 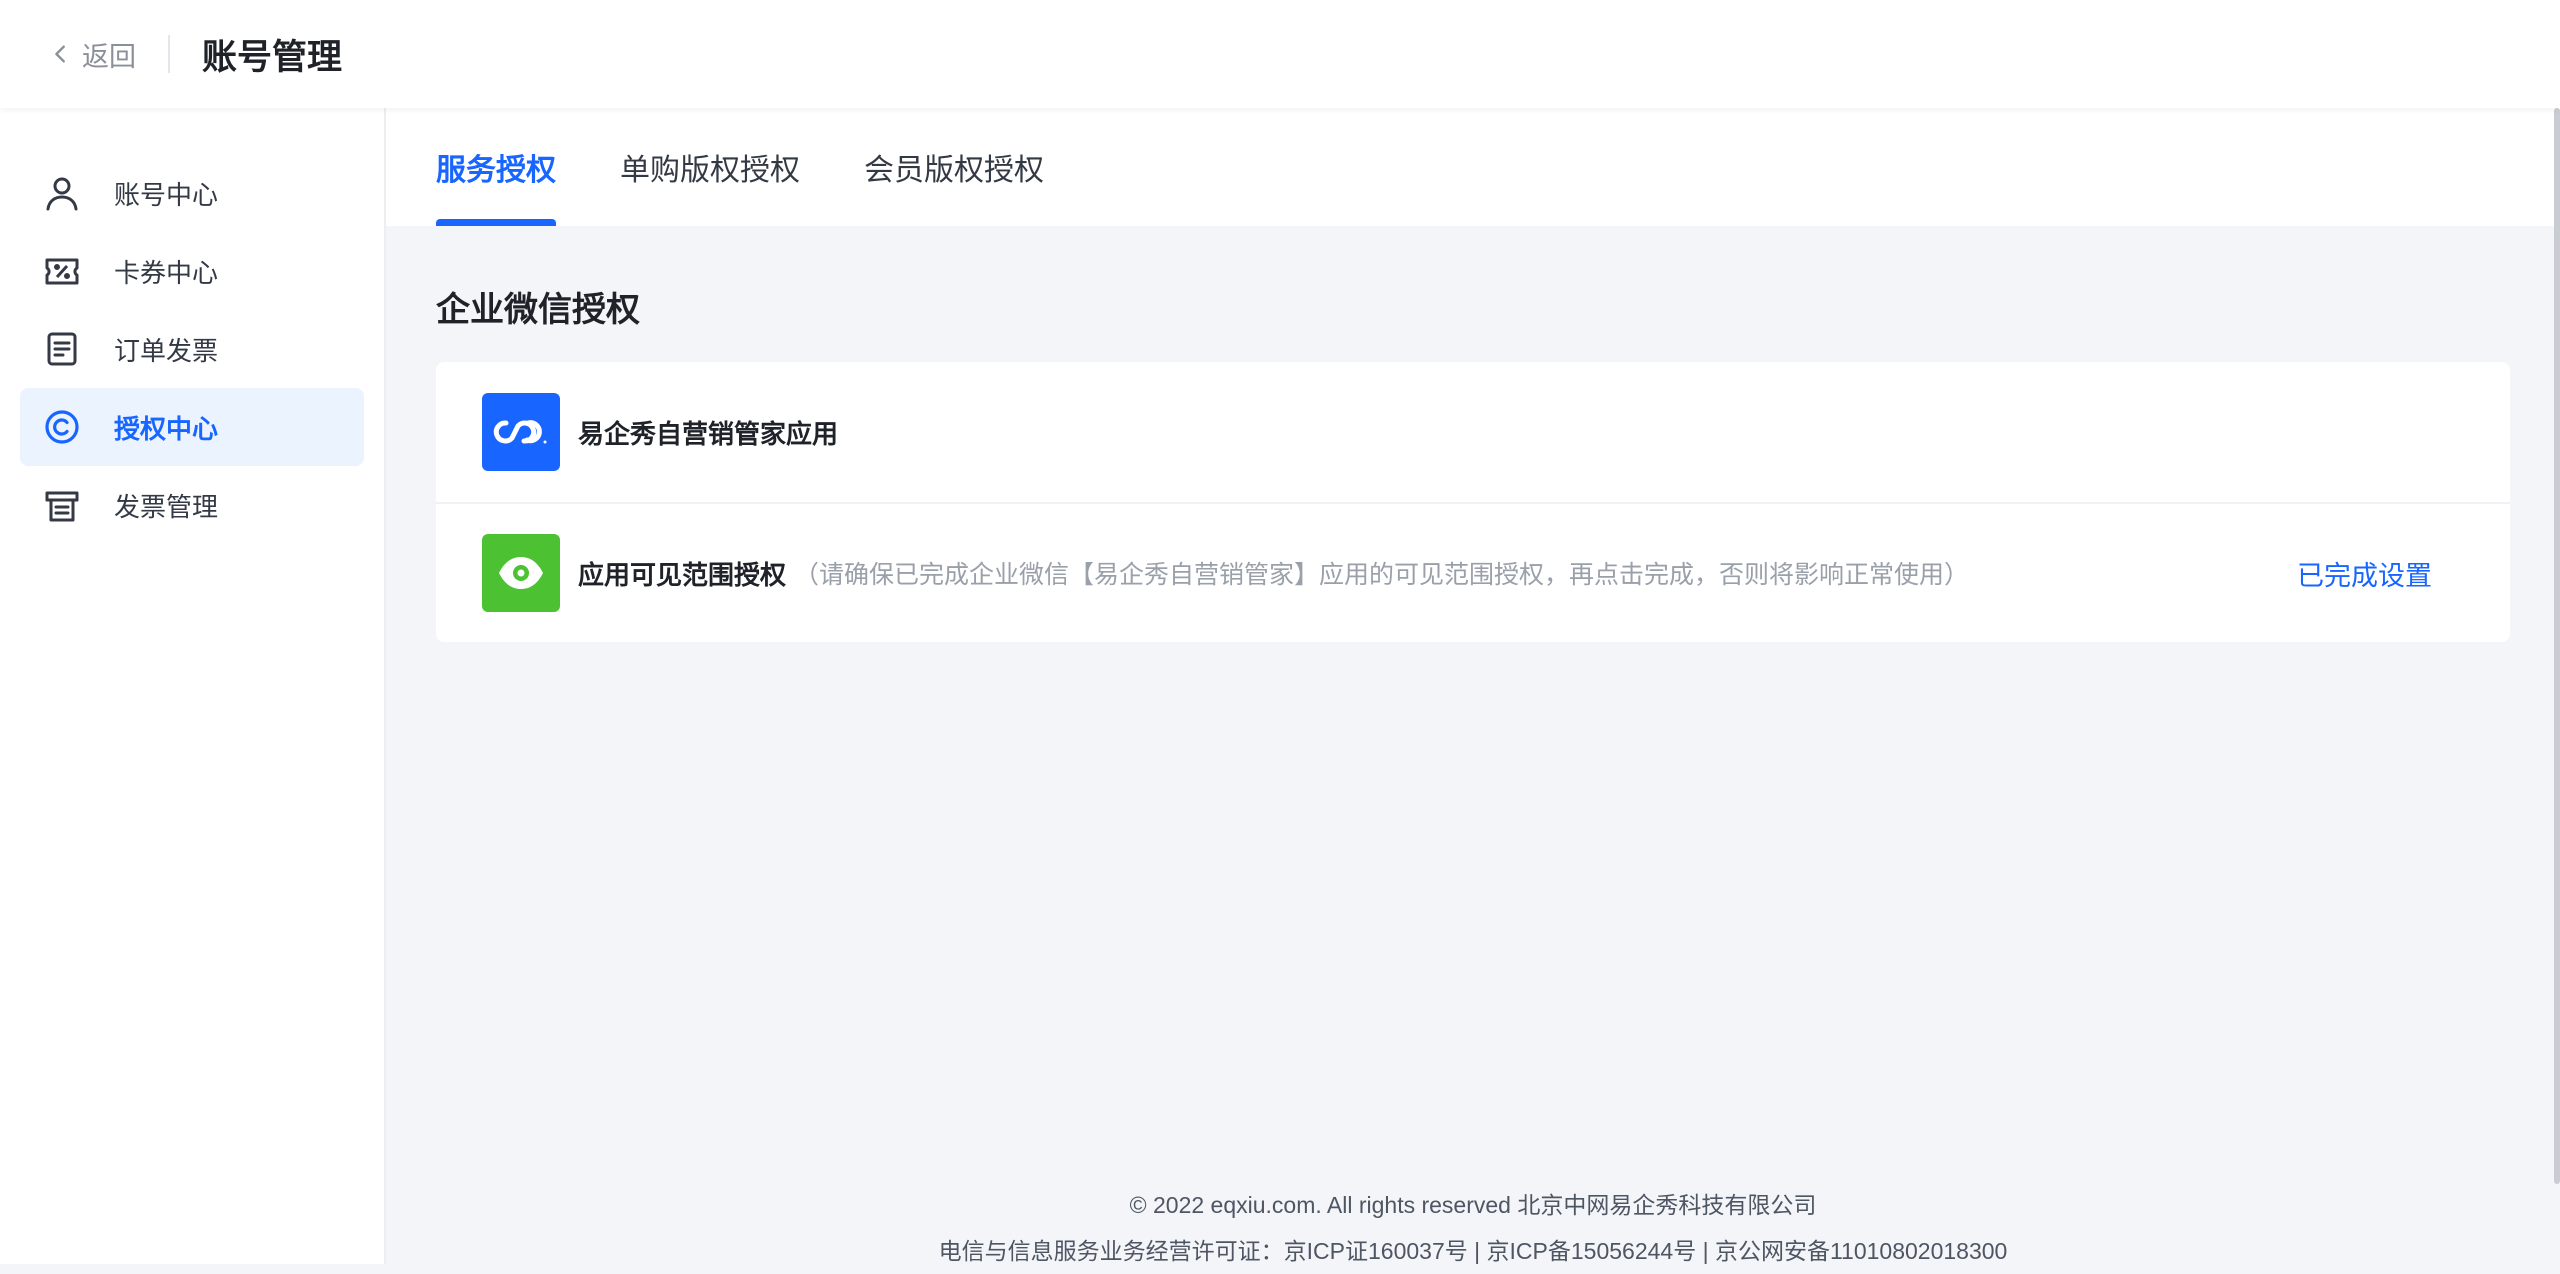 What do you see at coordinates (166, 506) in the screenshot?
I see `sidebar-item-label: 发票管理` at bounding box center [166, 506].